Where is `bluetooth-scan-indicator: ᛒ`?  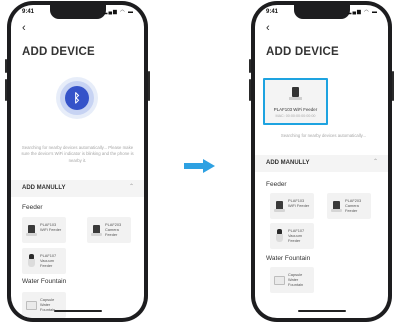
bluetooth-scan-indicator: ᛒ is located at coordinates (77, 98).